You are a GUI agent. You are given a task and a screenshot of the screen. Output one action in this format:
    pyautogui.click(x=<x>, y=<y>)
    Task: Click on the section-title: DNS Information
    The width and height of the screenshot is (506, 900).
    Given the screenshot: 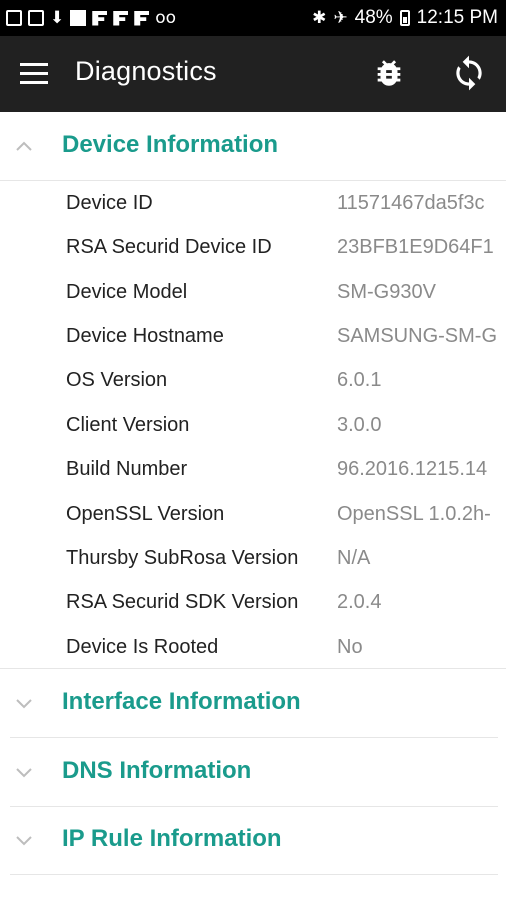 What is the action you would take?
    pyautogui.click(x=157, y=770)
    